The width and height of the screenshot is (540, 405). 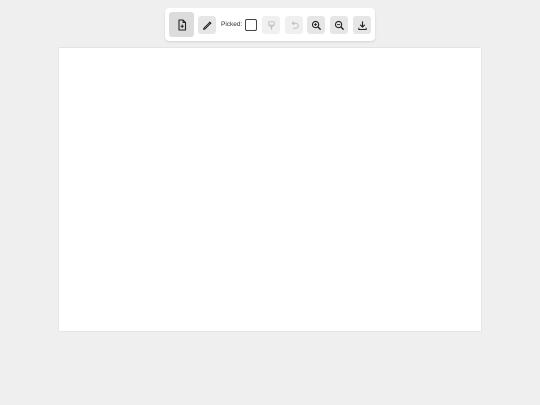 I want to click on download-icon, so click(x=362, y=25).